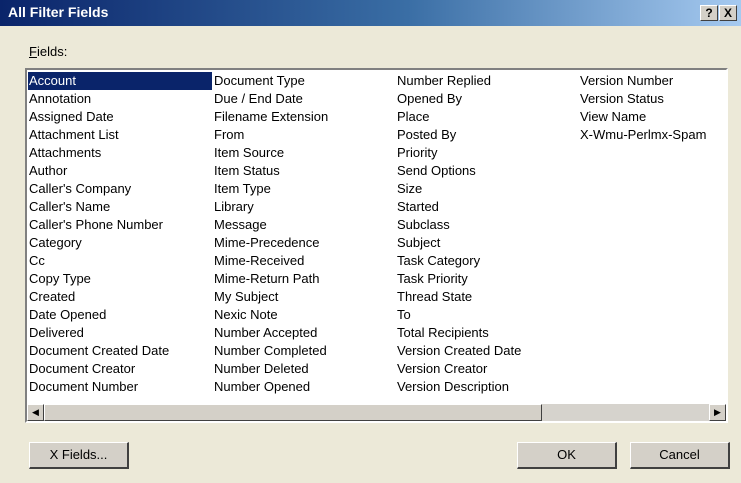 This screenshot has height=483, width=741. What do you see at coordinates (270, 189) in the screenshot?
I see `list-item: Item Type` at bounding box center [270, 189].